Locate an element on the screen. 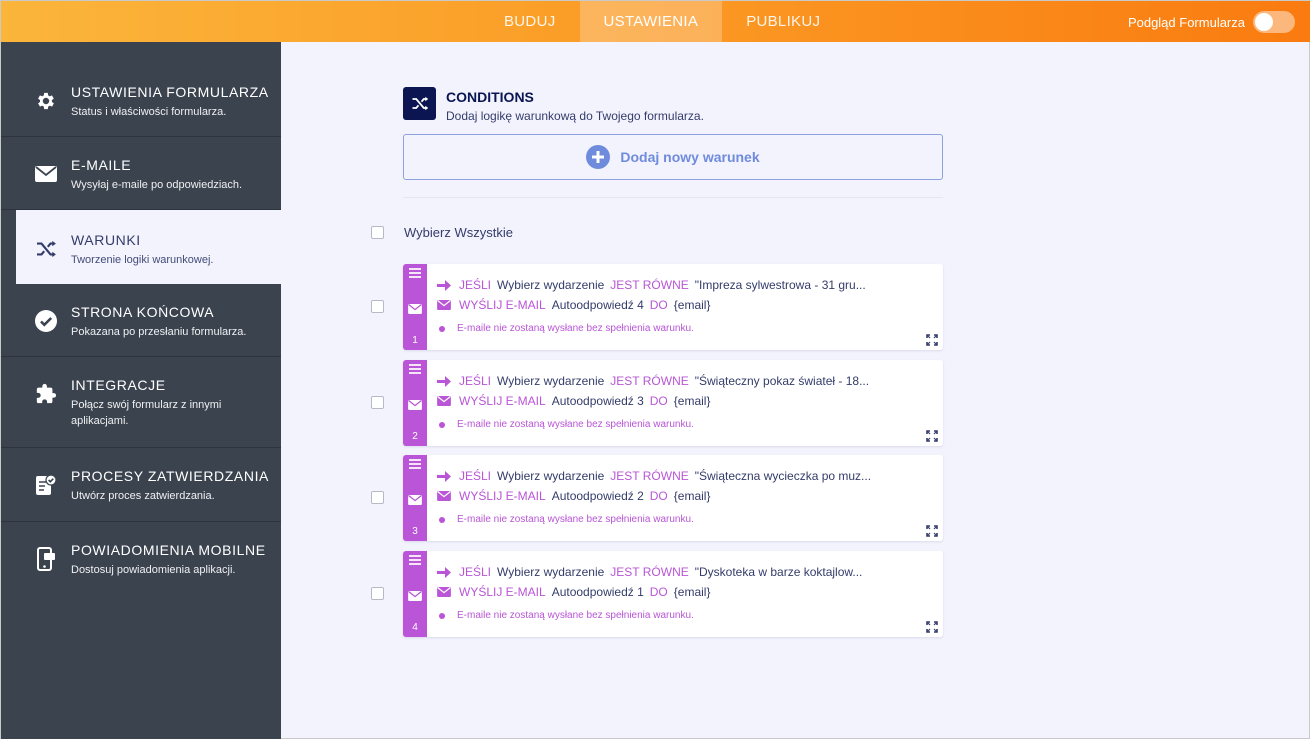  top-nav: BUDUJ USTAWIENIA PUBLIKUJ is located at coordinates (662, 21).